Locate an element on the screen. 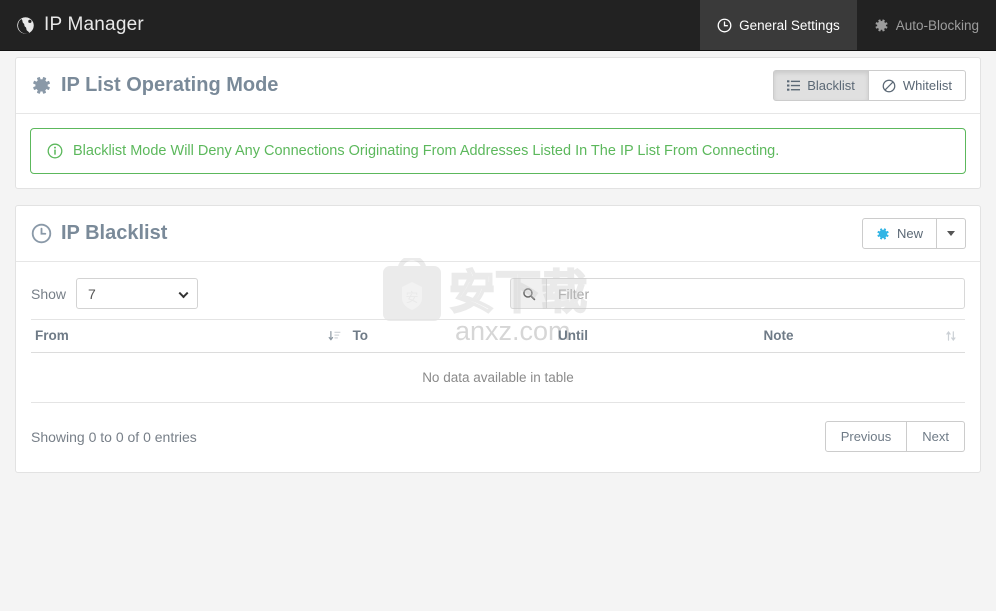  show-entries-select: 7 is located at coordinates (137, 293).